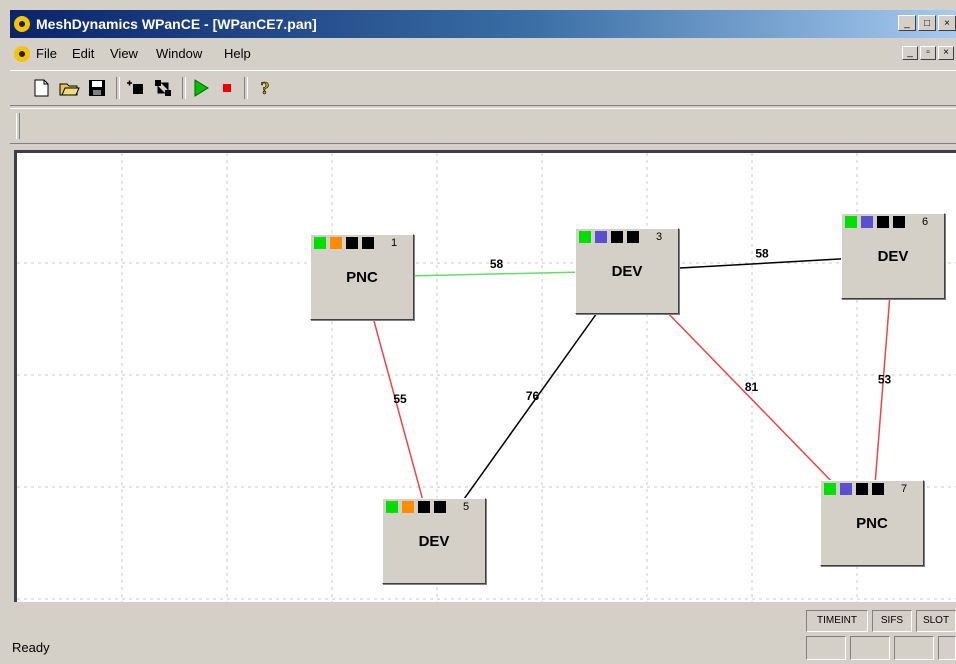 Image resolution: width=956 pixels, height=664 pixels. I want to click on node-dev-5: 5 DEV, so click(434, 541).